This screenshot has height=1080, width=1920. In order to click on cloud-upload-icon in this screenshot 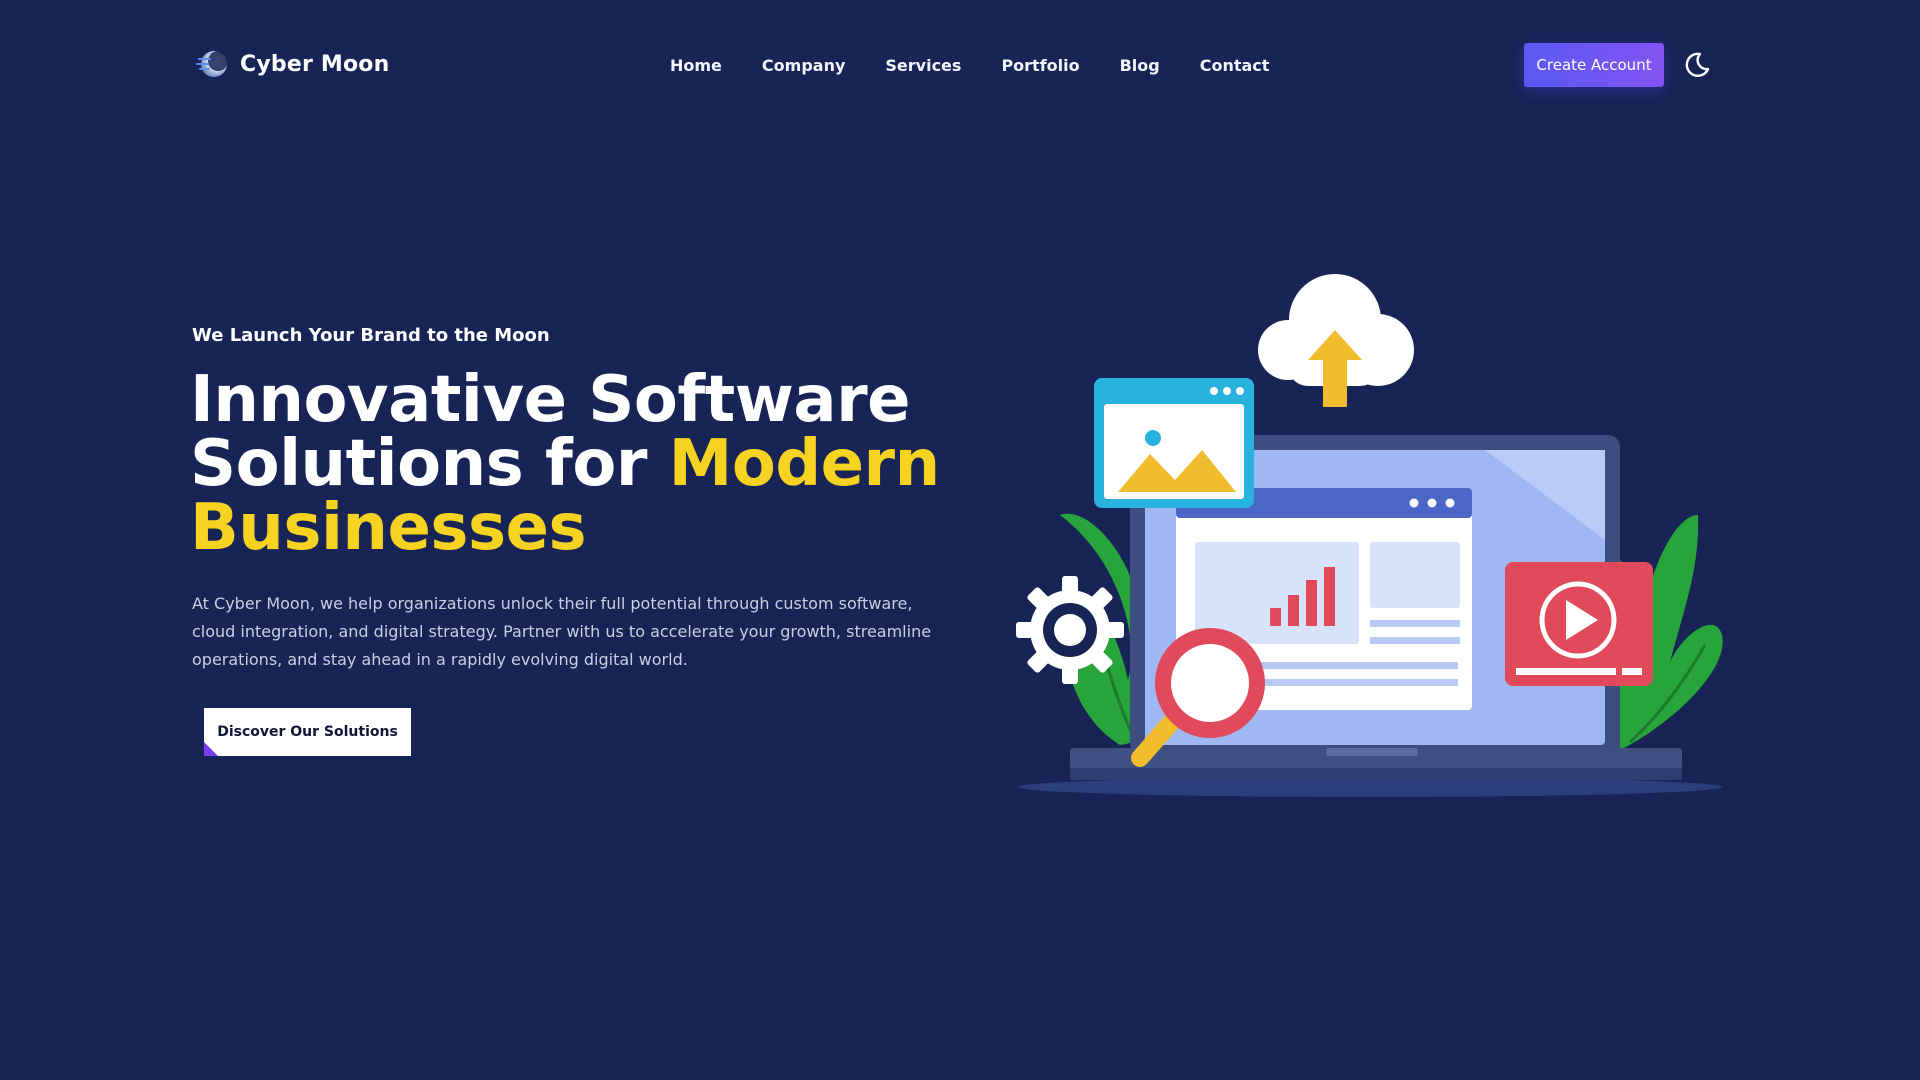, I will do `click(1336, 340)`.